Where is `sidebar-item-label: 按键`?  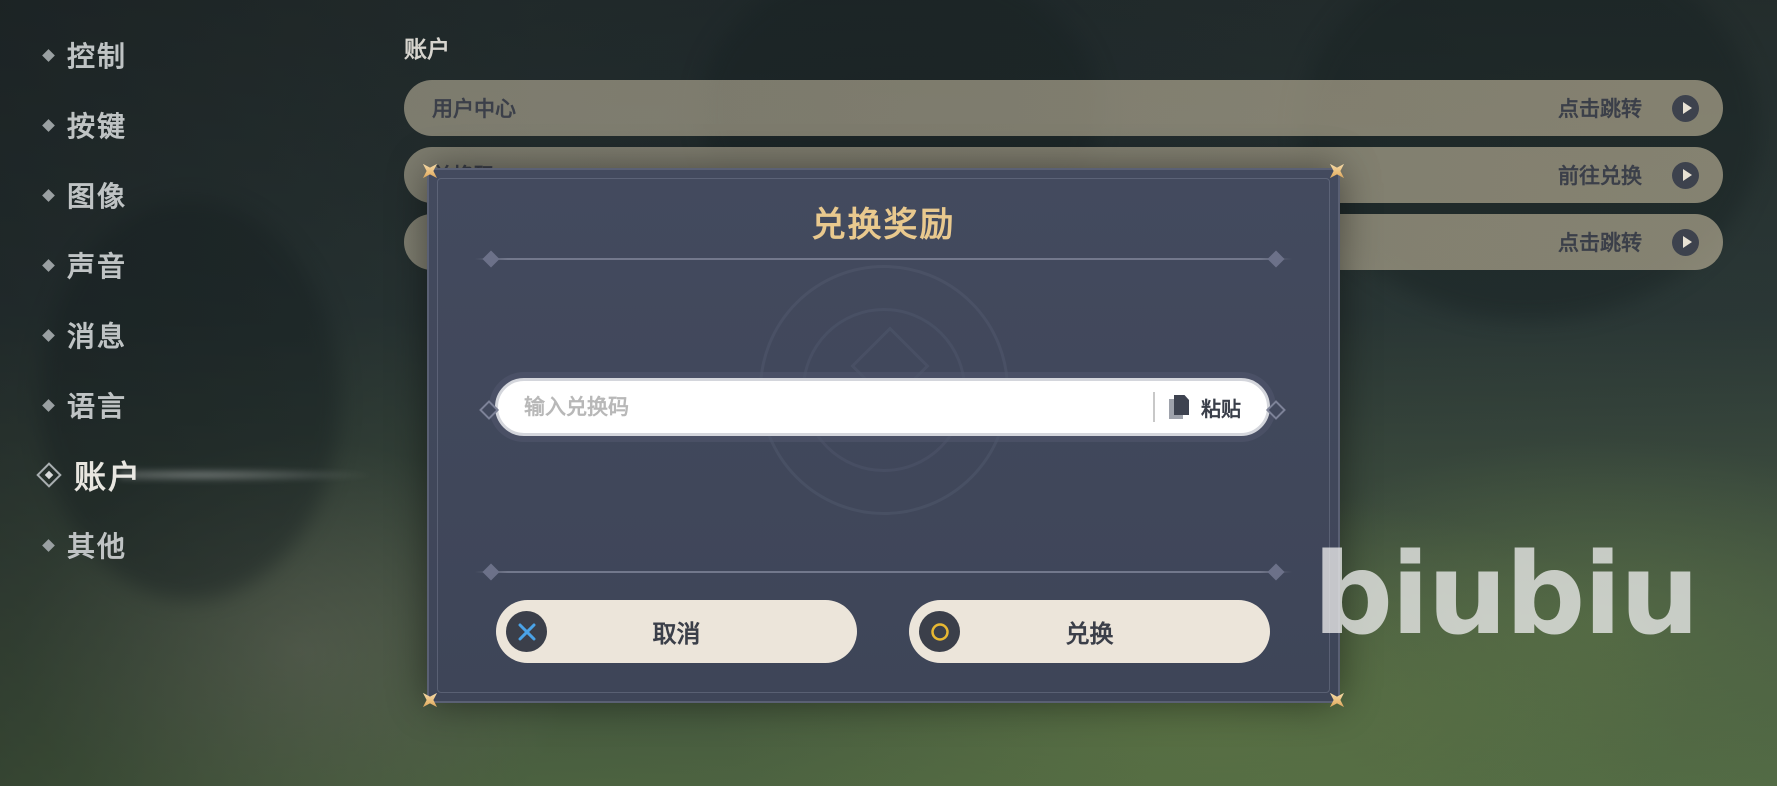 sidebar-item-label: 按键 is located at coordinates (97, 126).